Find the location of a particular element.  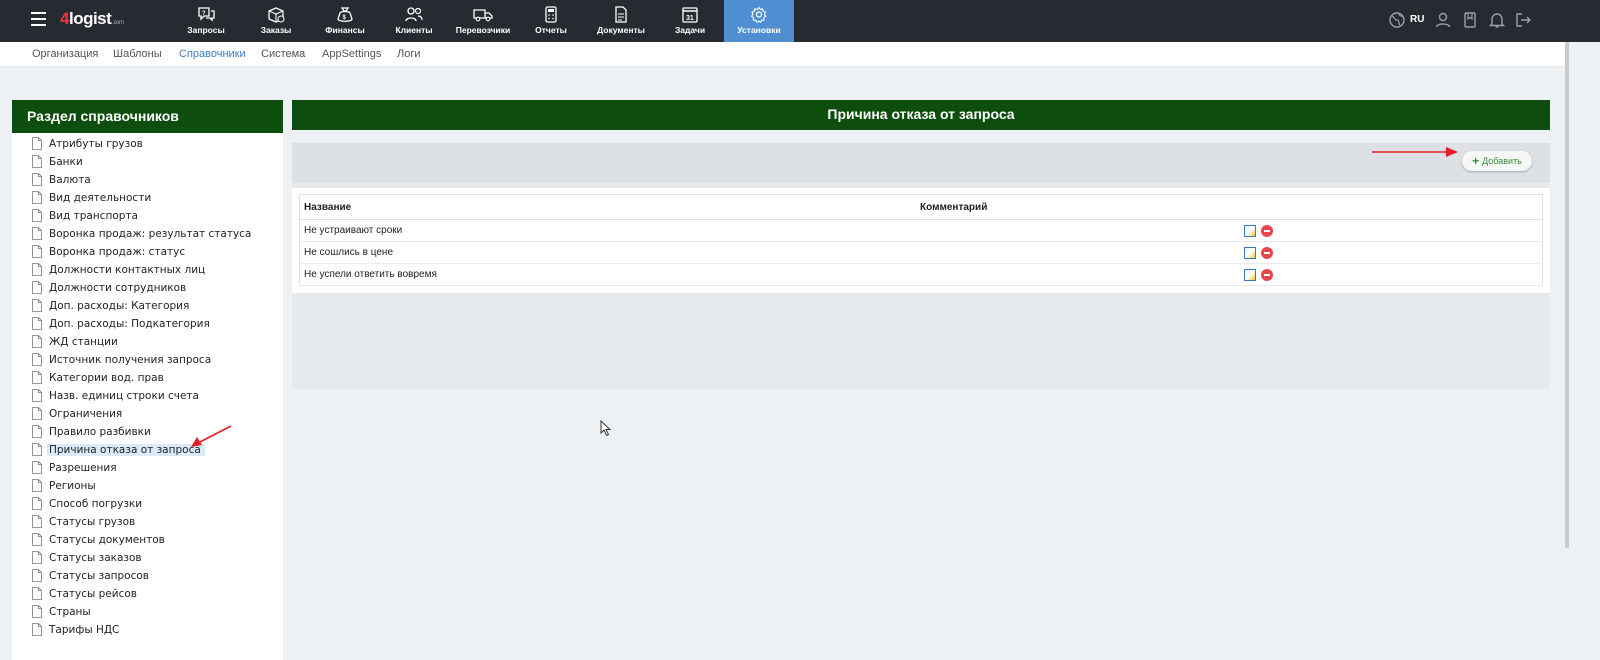

reference-item-label: Правило разбивки is located at coordinates (100, 432).